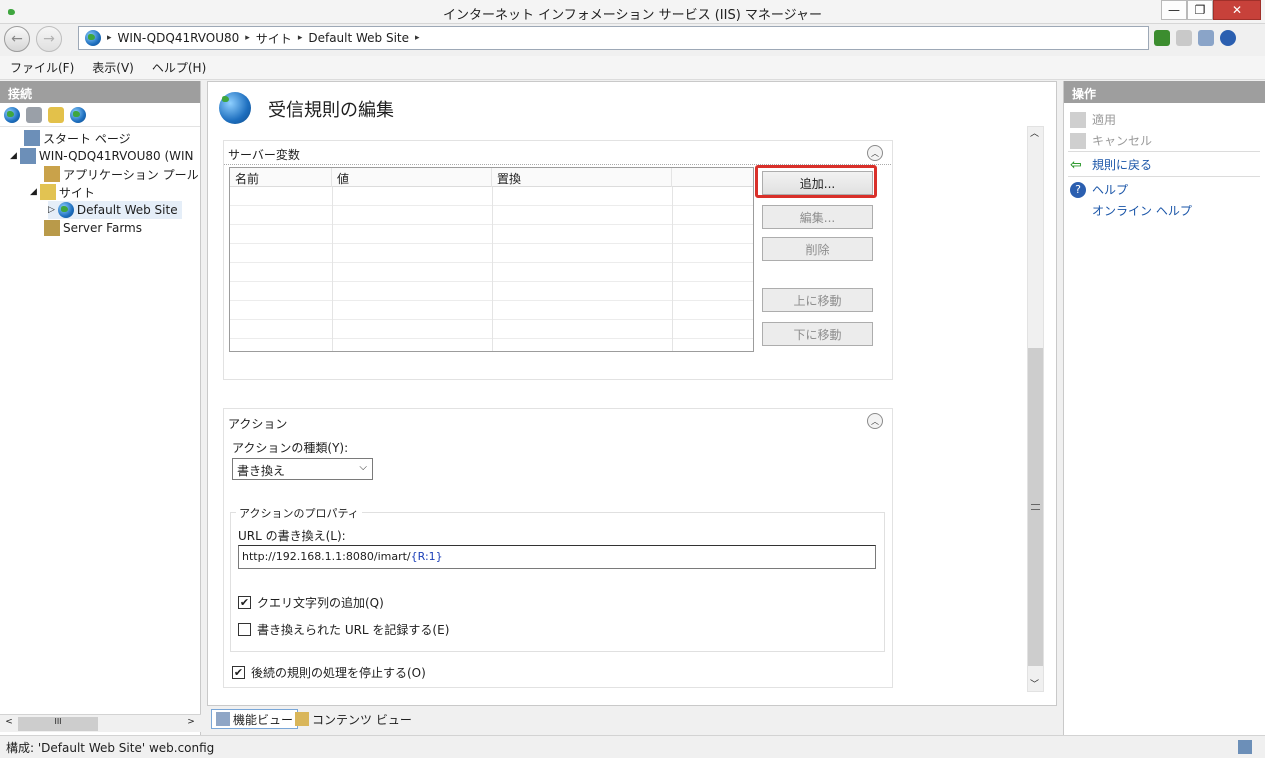 The width and height of the screenshot is (1265, 758). Describe the element at coordinates (281, 177) in the screenshot. I see `column-header-name: 名前` at that location.